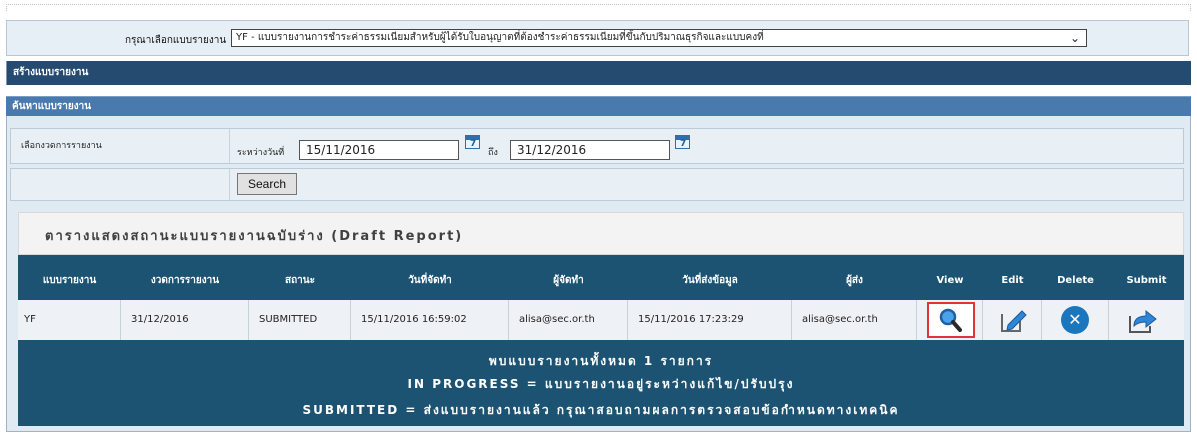  What do you see at coordinates (854, 320) in the screenshot?
I see `cell-submitted-by: alisa@sec.or.th` at bounding box center [854, 320].